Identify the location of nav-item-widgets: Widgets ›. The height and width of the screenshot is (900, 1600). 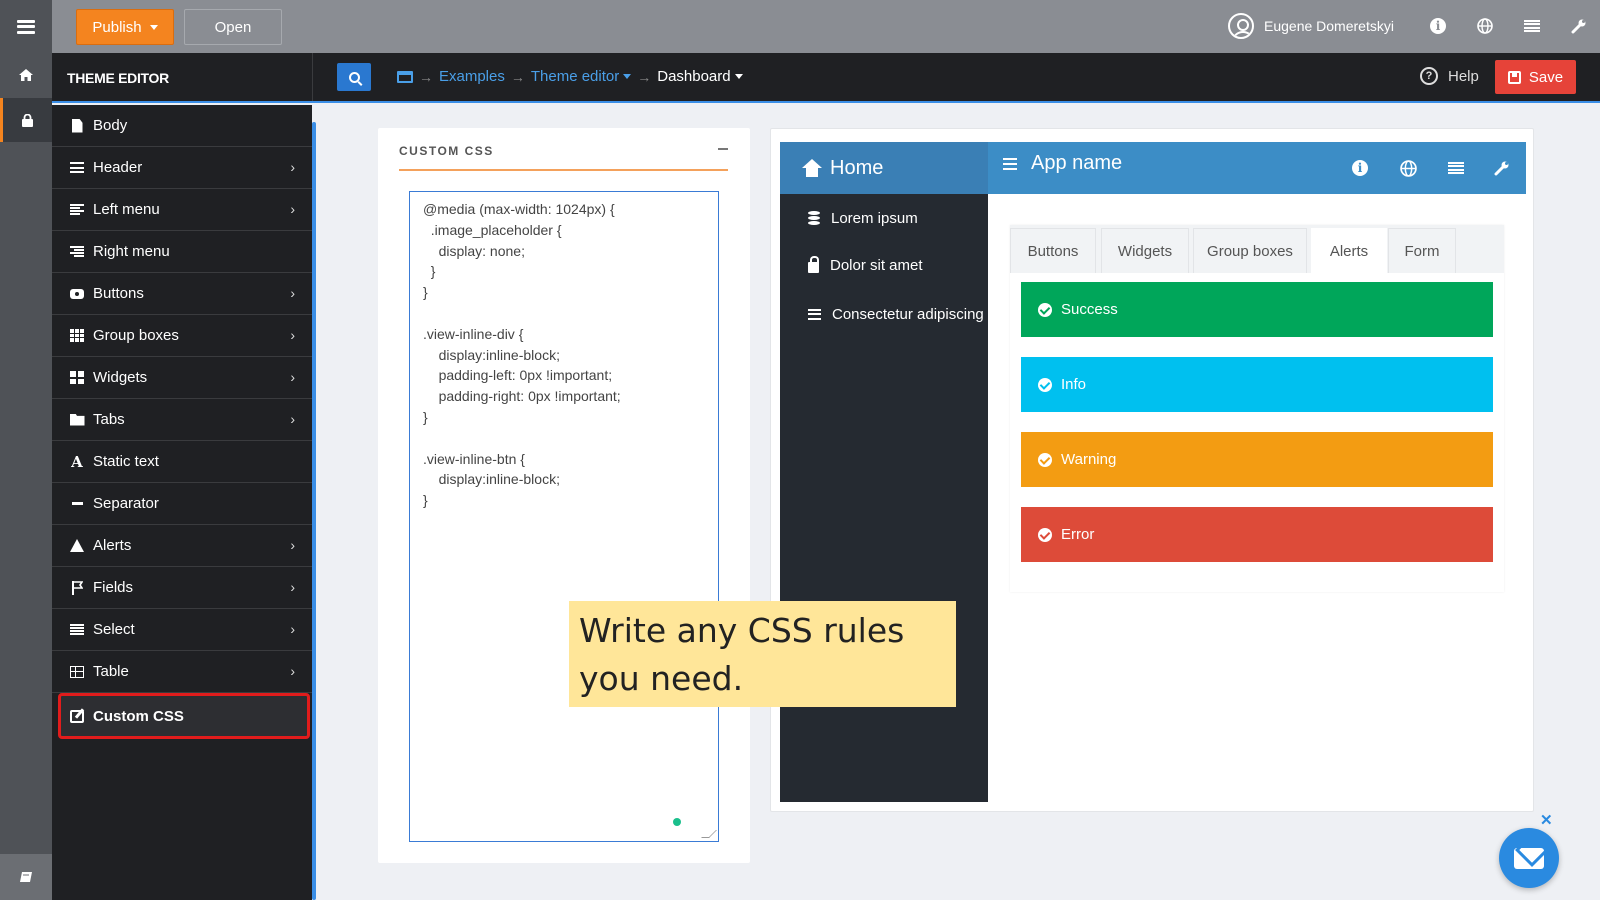
(182, 378).